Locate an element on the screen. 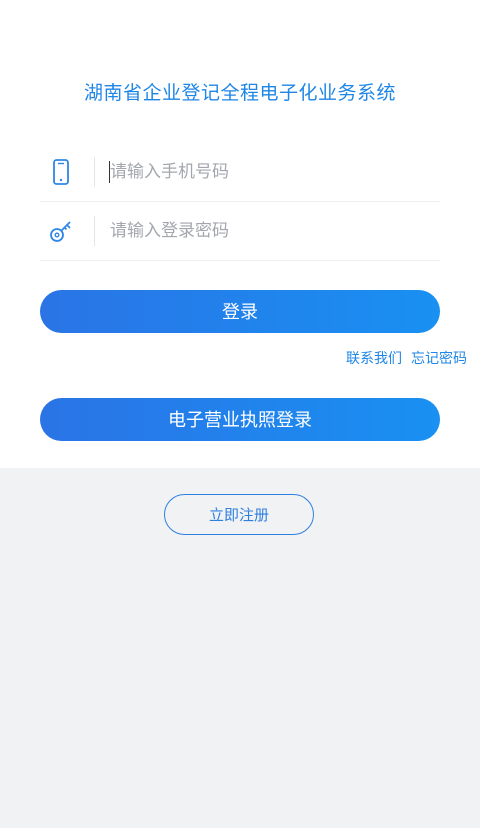 This screenshot has height=828, width=480. login-button: 登录 is located at coordinates (240, 311).